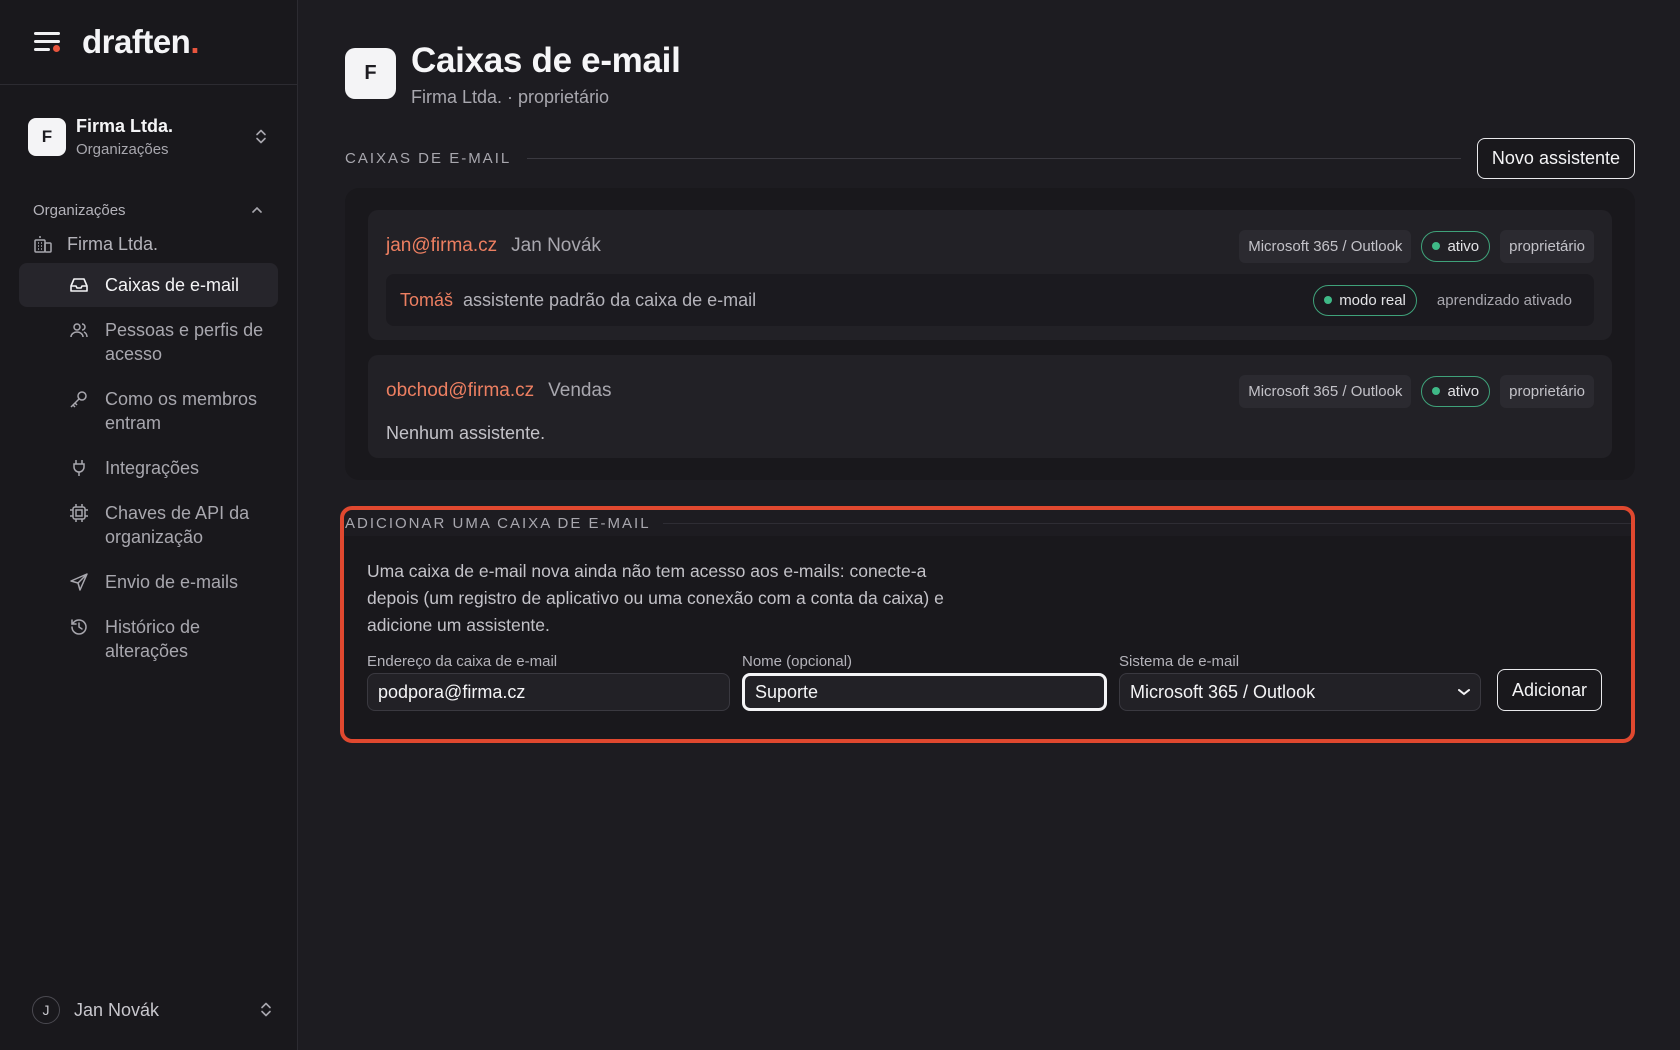 This screenshot has width=1680, height=1050. What do you see at coordinates (148, 411) in the screenshot?
I see `sidebar-item-sign-in: Como os membros entram` at bounding box center [148, 411].